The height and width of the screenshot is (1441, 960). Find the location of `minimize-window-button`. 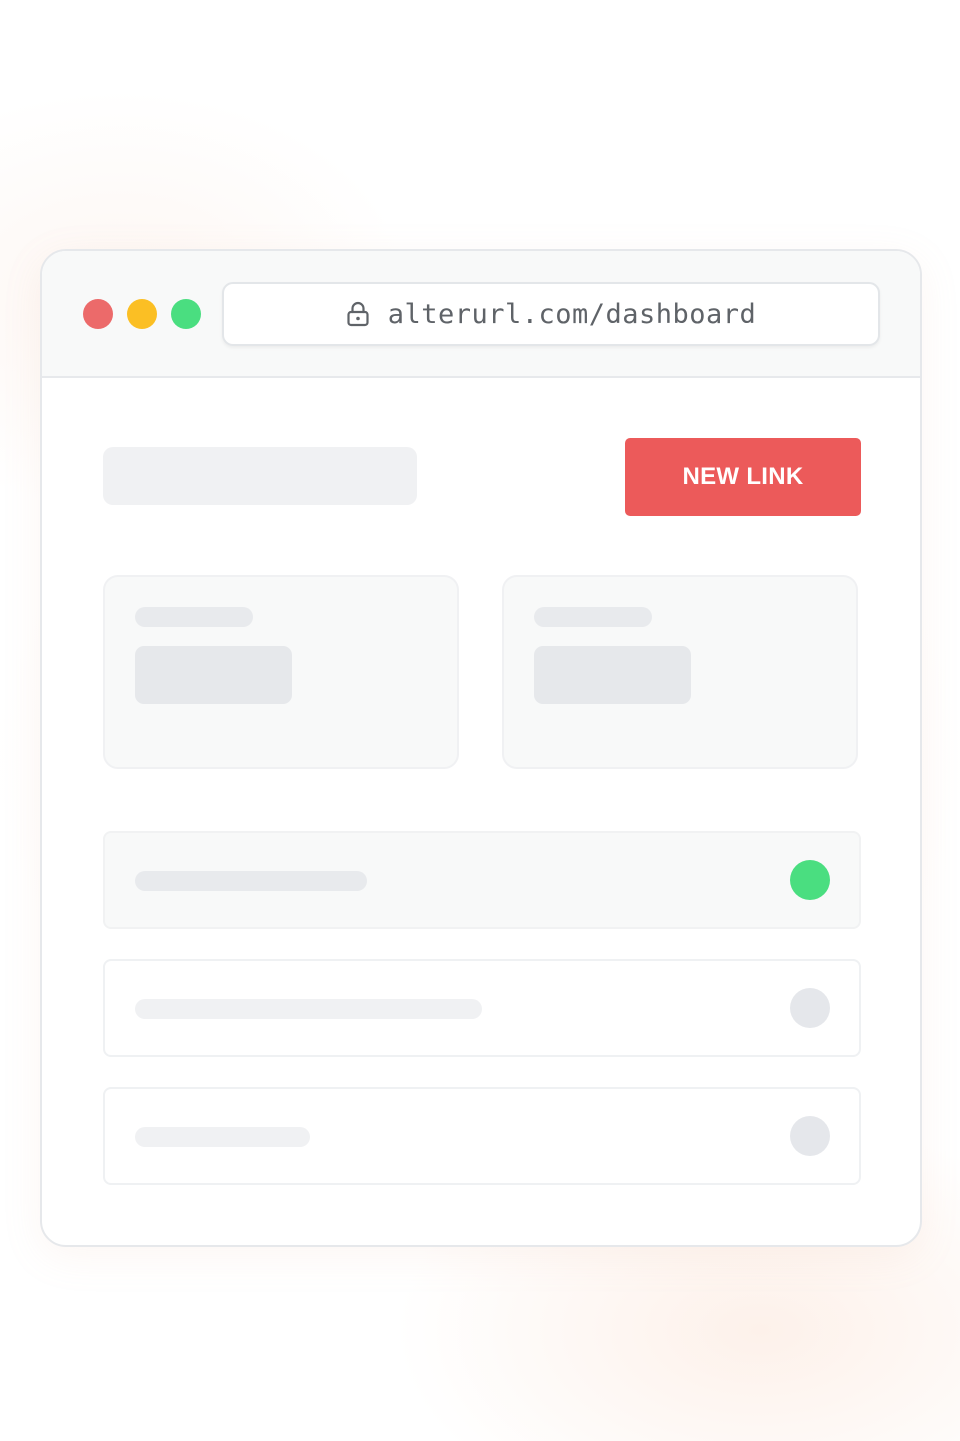

minimize-window-button is located at coordinates (142, 314).